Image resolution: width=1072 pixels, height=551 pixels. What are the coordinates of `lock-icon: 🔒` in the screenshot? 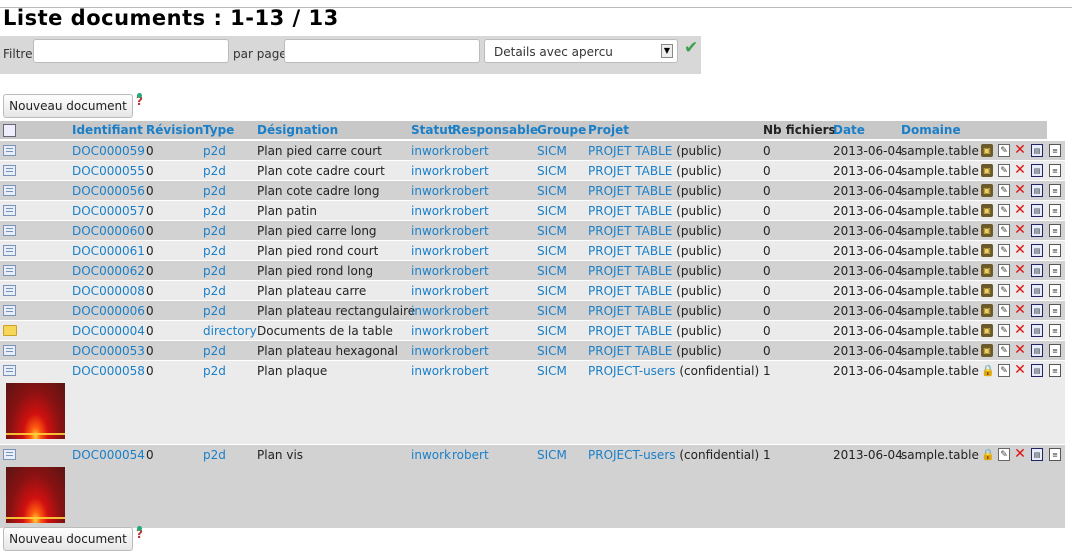 It's located at (988, 370).